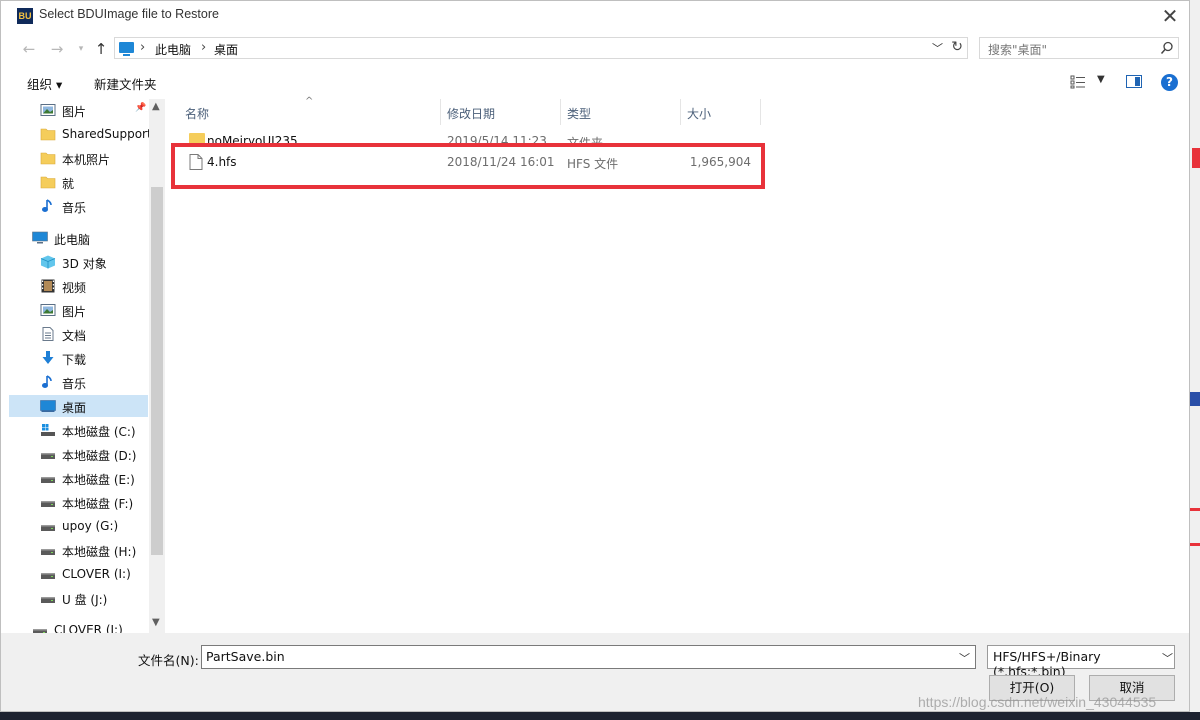 The image size is (1200, 720). I want to click on pin-icon: 📌, so click(140, 108).